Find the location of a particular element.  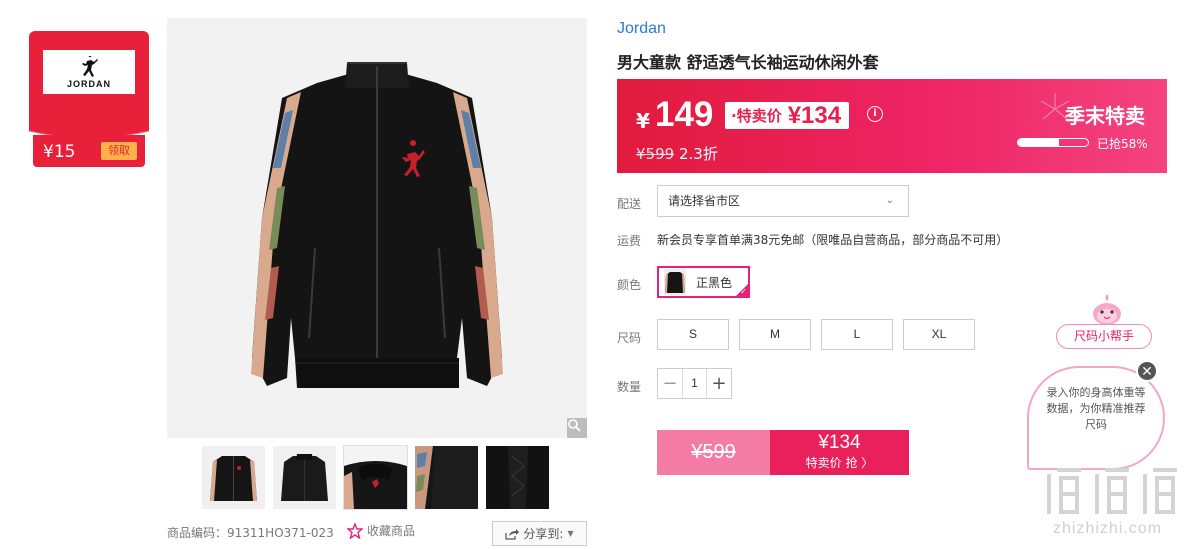

special-price-label: ·特卖价 is located at coordinates (756, 116).